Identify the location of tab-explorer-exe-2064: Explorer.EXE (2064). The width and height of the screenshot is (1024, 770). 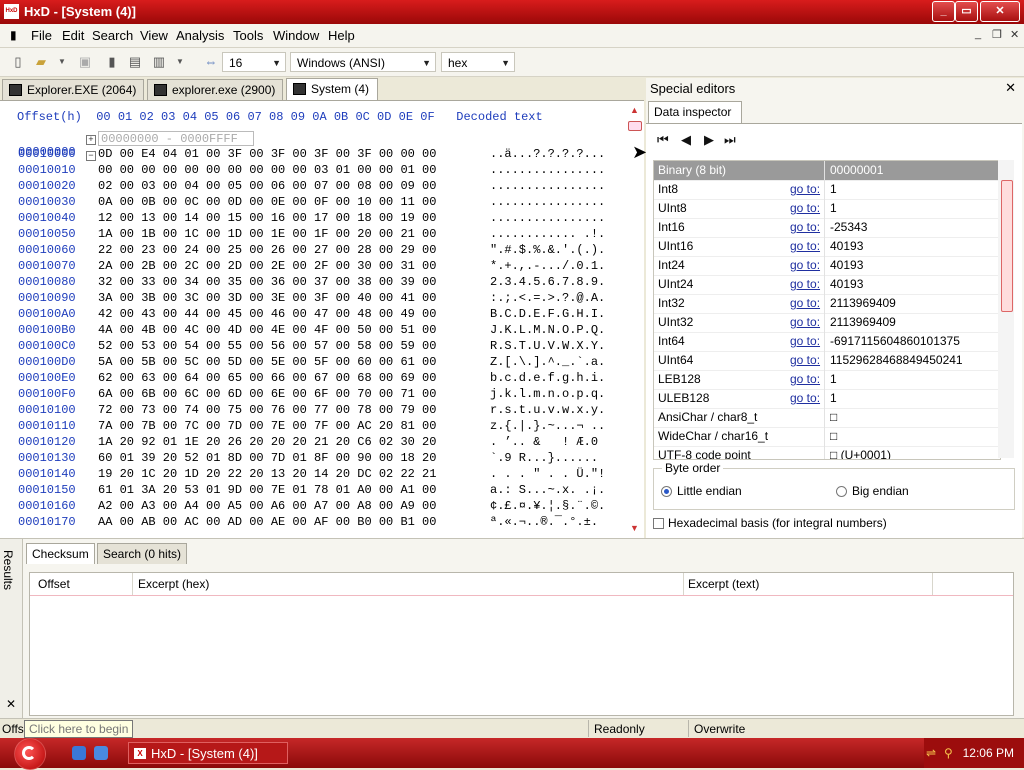
(73, 89).